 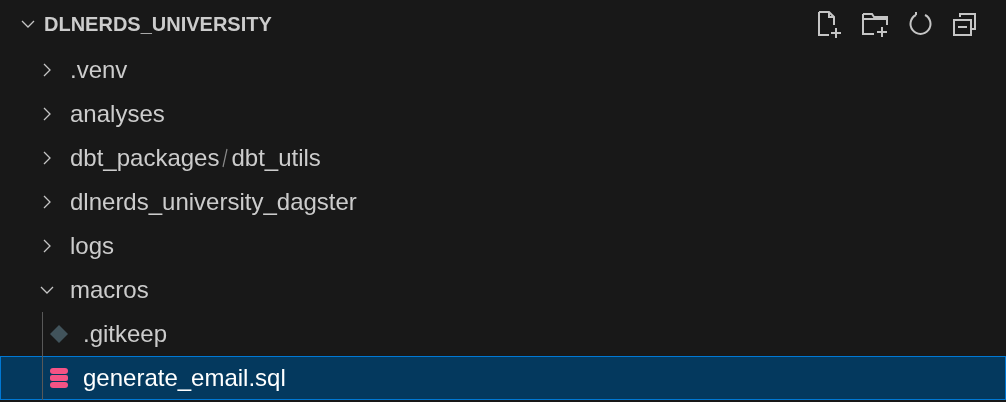 I want to click on file-row: generate_email.sql, so click(x=503, y=378).